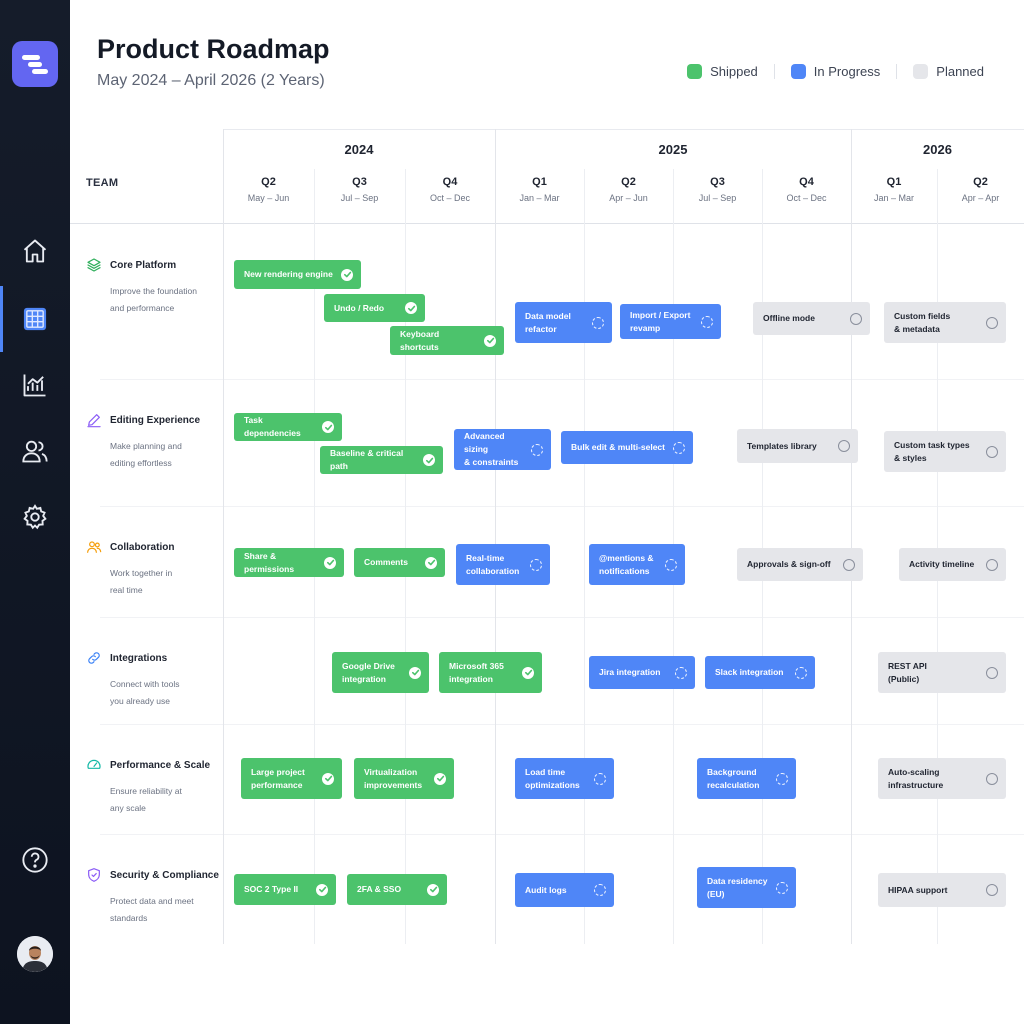 The image size is (1024, 1024). Describe the element at coordinates (945, 451) in the screenshot. I see `roadmap-item: Custom task types & styles` at that location.